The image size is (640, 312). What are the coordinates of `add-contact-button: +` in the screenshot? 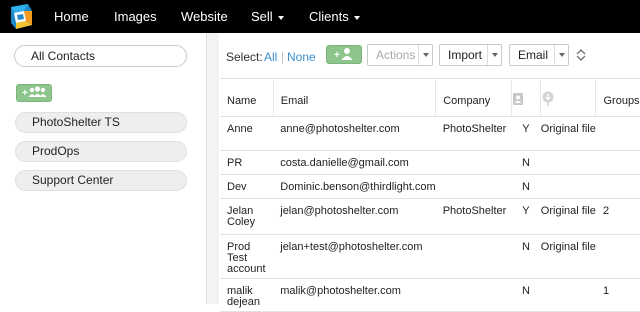 It's located at (344, 54).